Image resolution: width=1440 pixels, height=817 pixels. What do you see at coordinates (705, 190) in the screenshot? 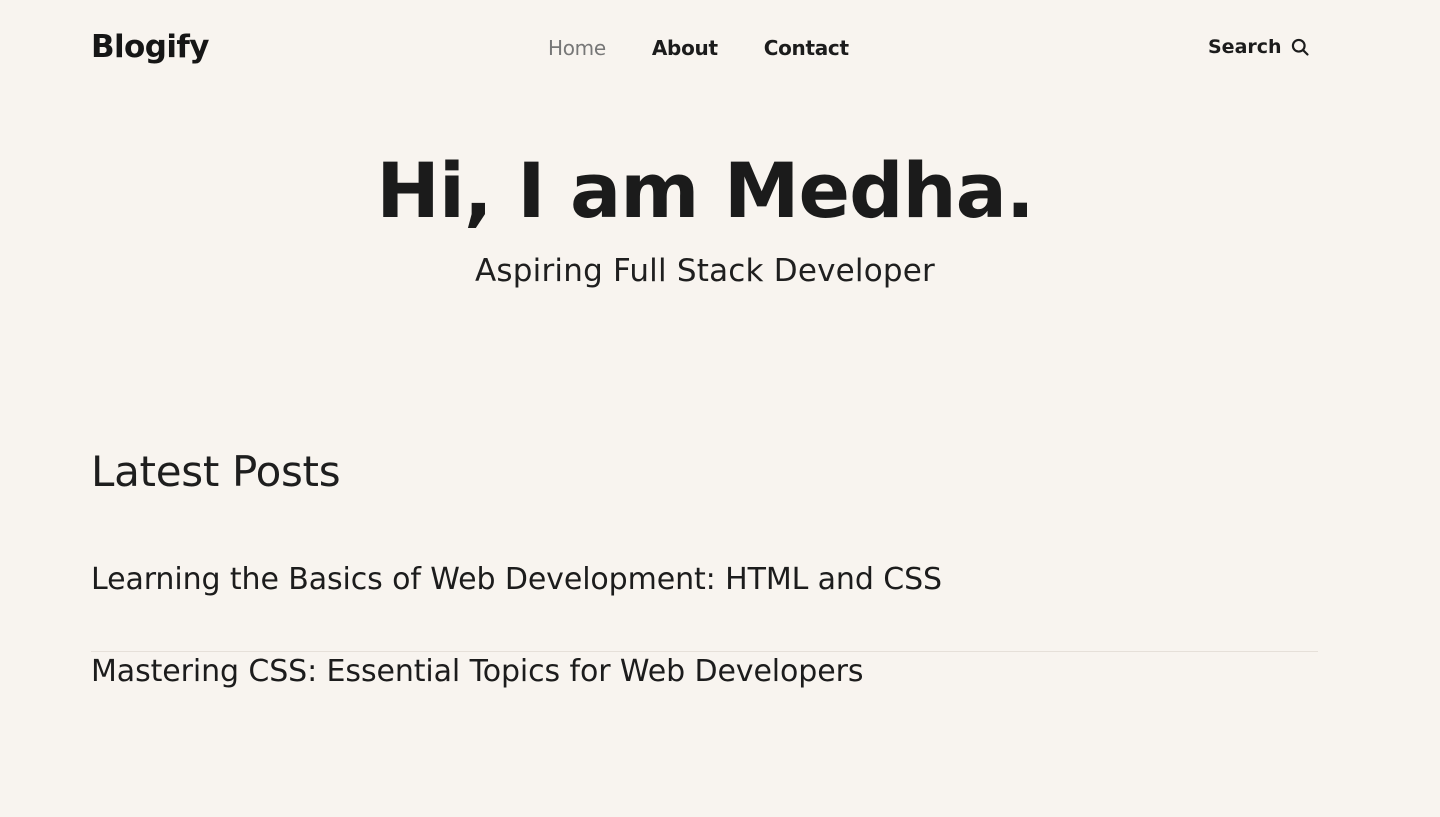
I see `hero-title: Hi, I am Medha.` at bounding box center [705, 190].